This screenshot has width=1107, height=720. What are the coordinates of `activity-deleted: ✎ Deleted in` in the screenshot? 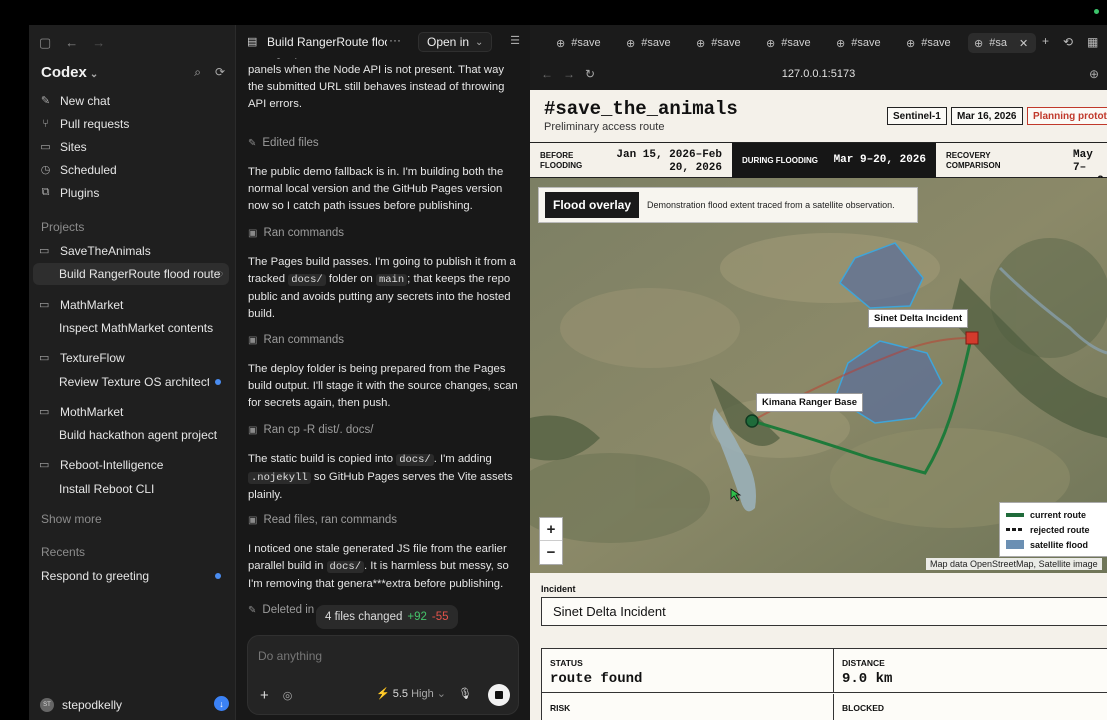 It's located at (281, 610).